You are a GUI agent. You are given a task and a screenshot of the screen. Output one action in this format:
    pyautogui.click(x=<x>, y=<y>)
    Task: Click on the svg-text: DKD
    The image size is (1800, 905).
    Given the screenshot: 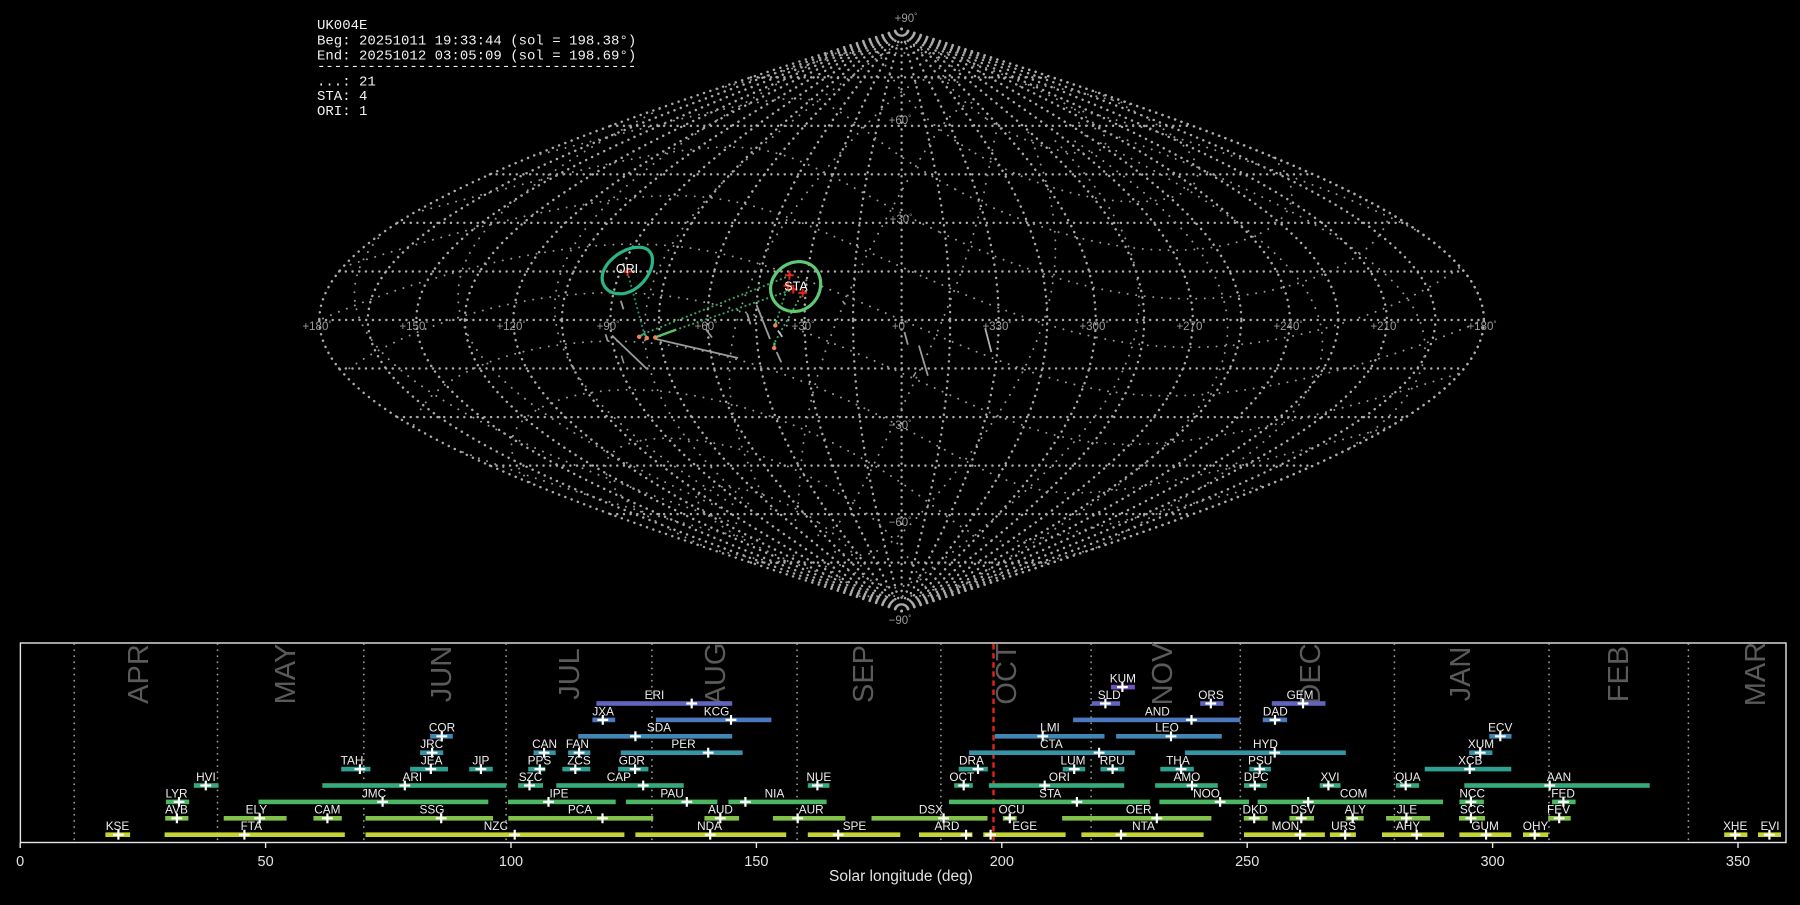 What is the action you would take?
    pyautogui.click(x=1255, y=810)
    